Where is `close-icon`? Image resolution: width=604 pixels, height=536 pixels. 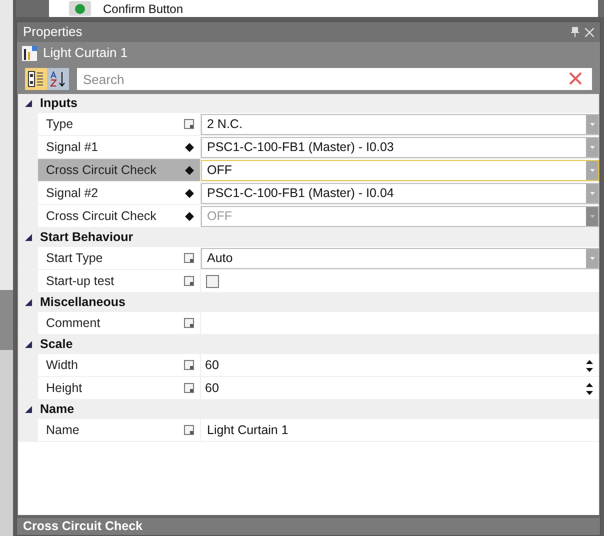
close-icon is located at coordinates (589, 32).